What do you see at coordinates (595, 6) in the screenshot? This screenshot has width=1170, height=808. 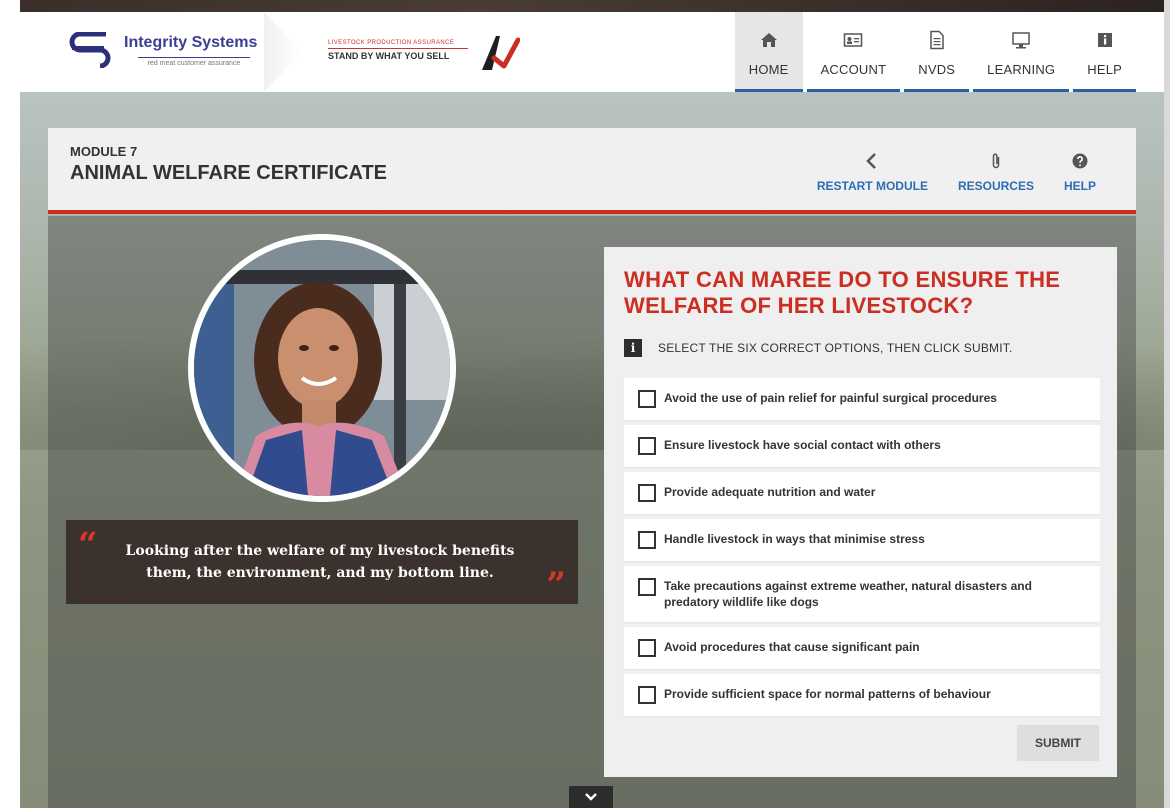 I see `top-strip` at bounding box center [595, 6].